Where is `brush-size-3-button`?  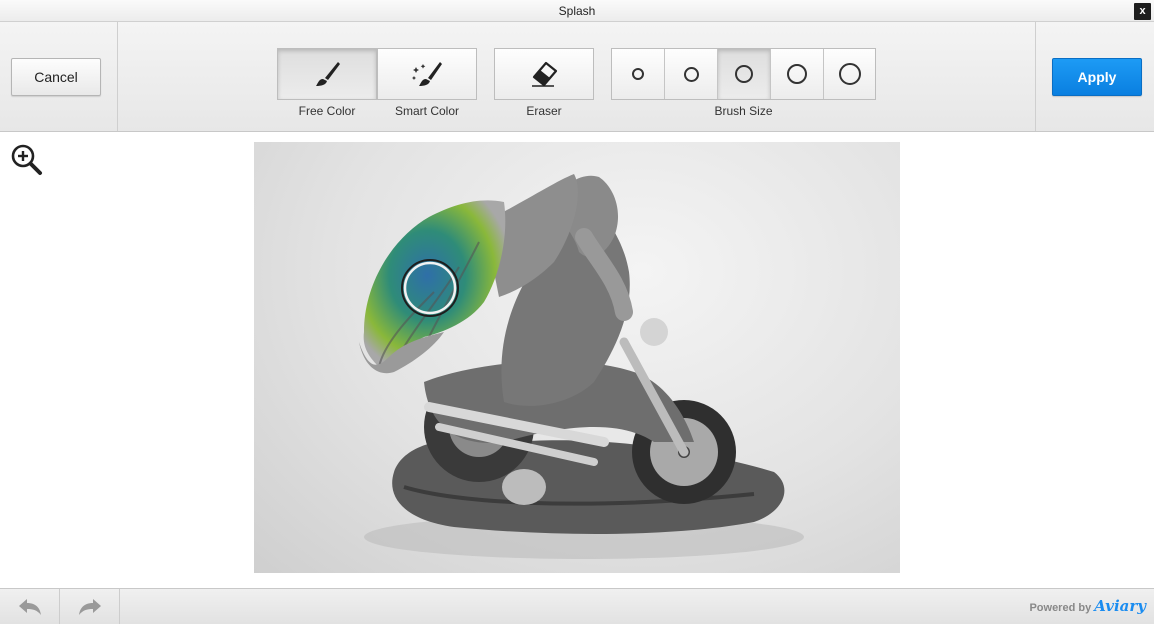
brush-size-3-button is located at coordinates (744, 74).